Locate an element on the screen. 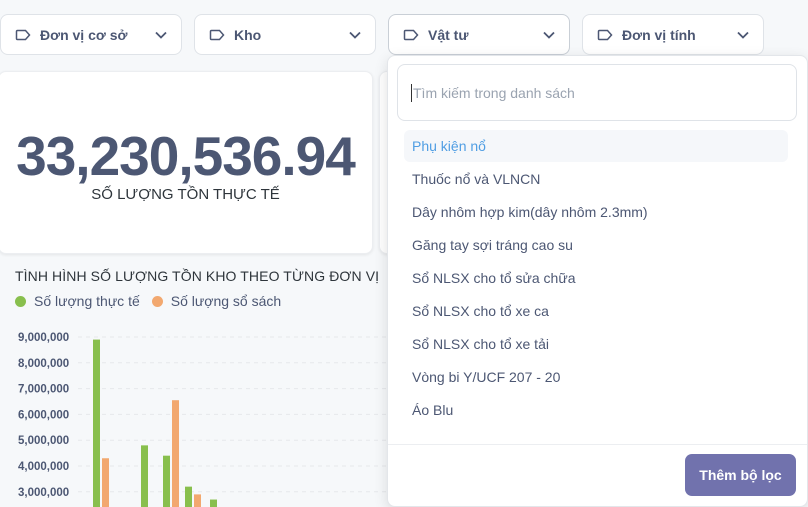 This screenshot has height=507, width=808. y-tick-label: 5,000,000 is located at coordinates (43, 441).